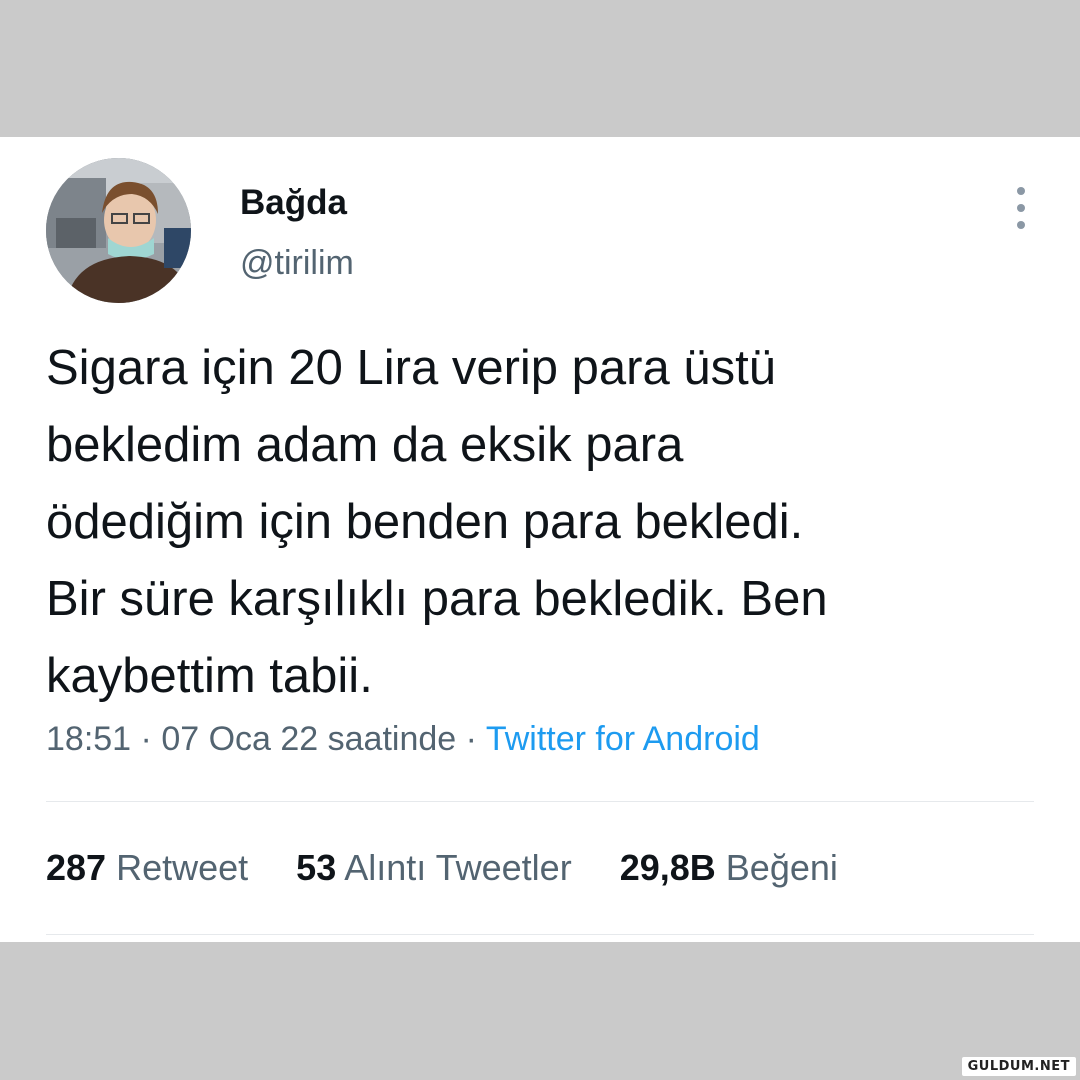 Image resolution: width=1080 pixels, height=1080 pixels. I want to click on tweet-source-link: Twitter for Android, so click(623, 739).